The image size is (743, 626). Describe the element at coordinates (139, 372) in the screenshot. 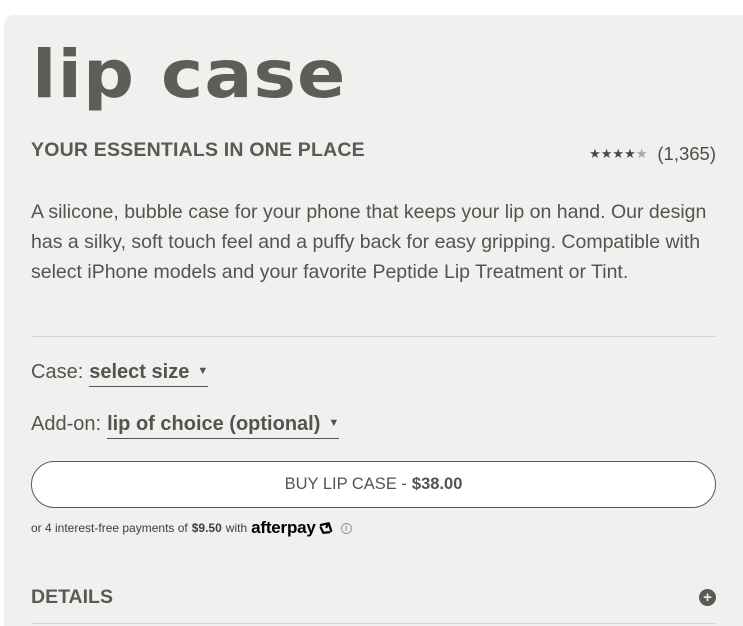

I see `case-size-value: select size` at that location.